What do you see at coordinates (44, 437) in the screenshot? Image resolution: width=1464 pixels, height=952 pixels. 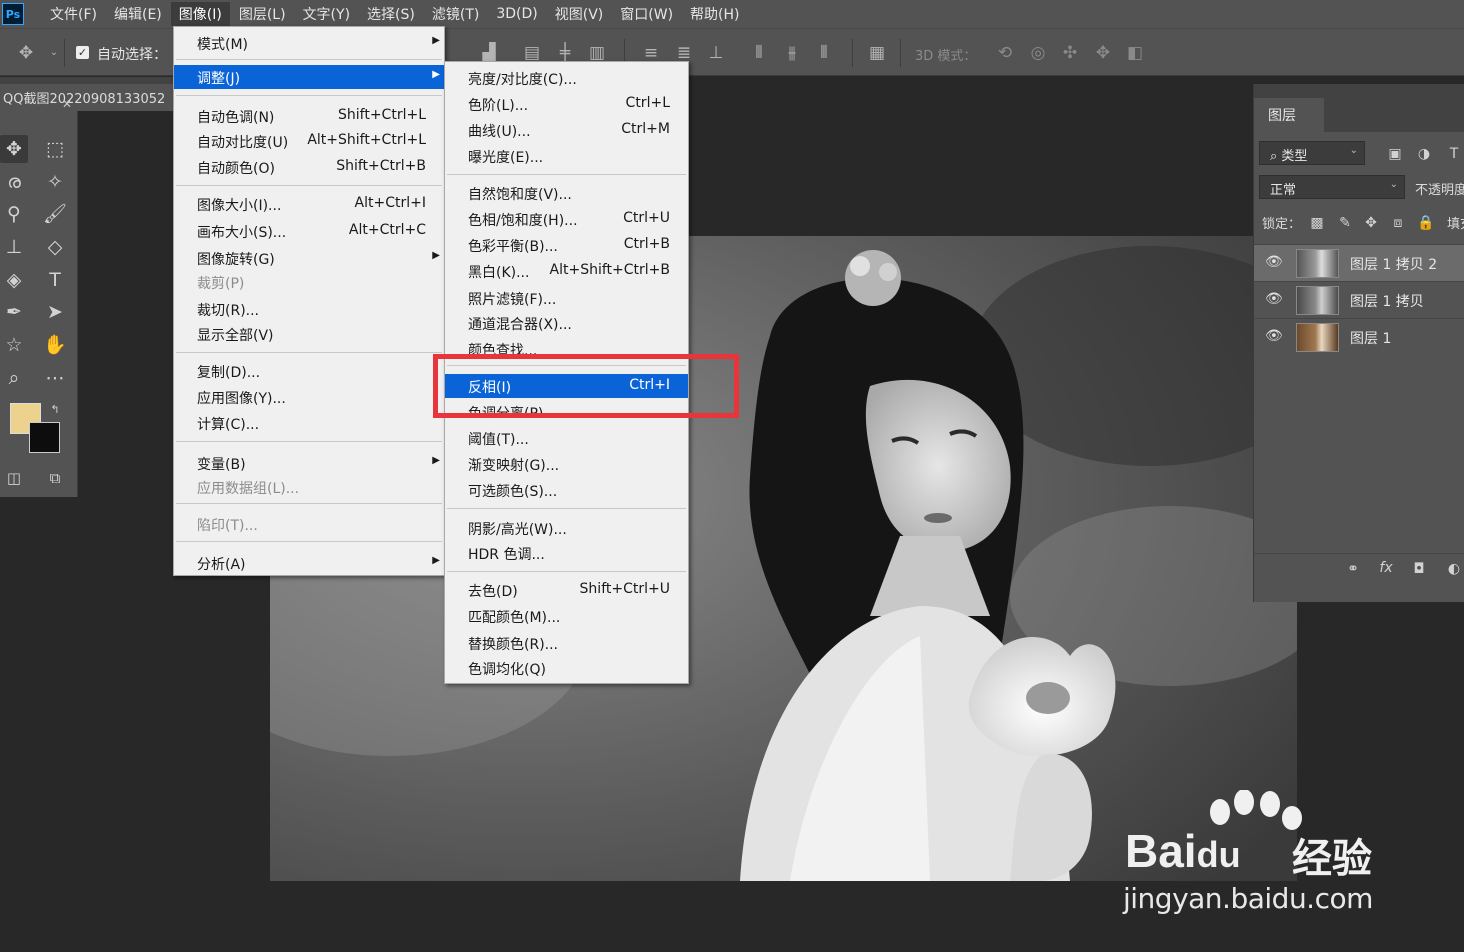 I see `background-color-swatch` at bounding box center [44, 437].